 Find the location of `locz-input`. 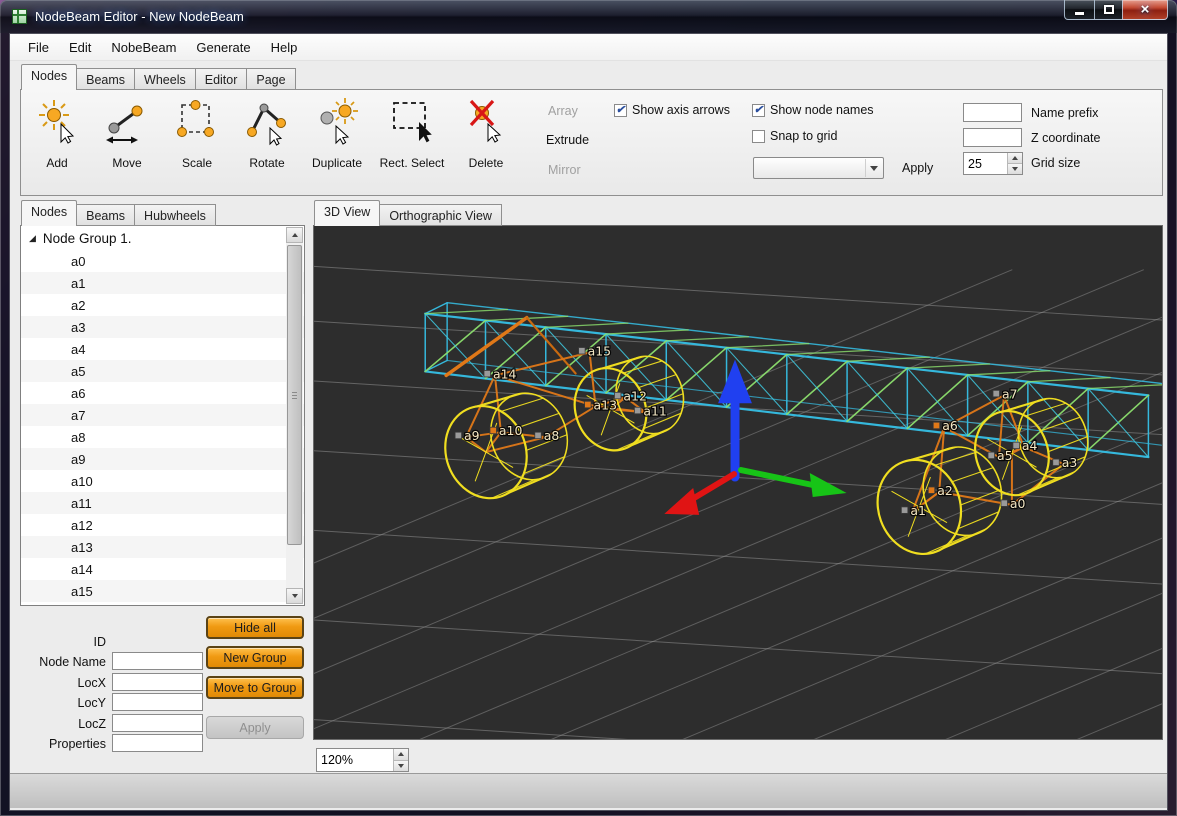

locz-input is located at coordinates (157, 723).